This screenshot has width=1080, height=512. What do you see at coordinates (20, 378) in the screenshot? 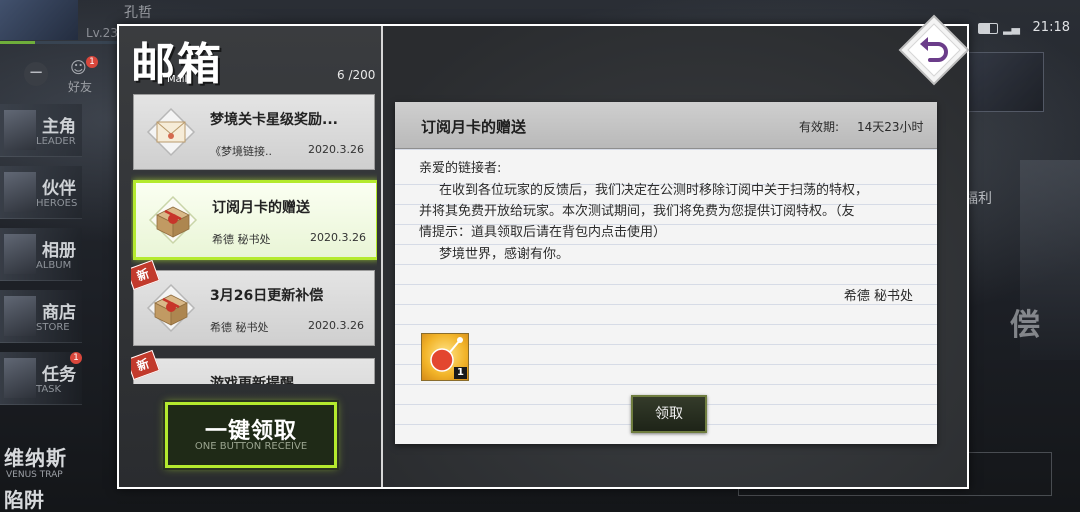
I see `task-thumbnail` at bounding box center [20, 378].